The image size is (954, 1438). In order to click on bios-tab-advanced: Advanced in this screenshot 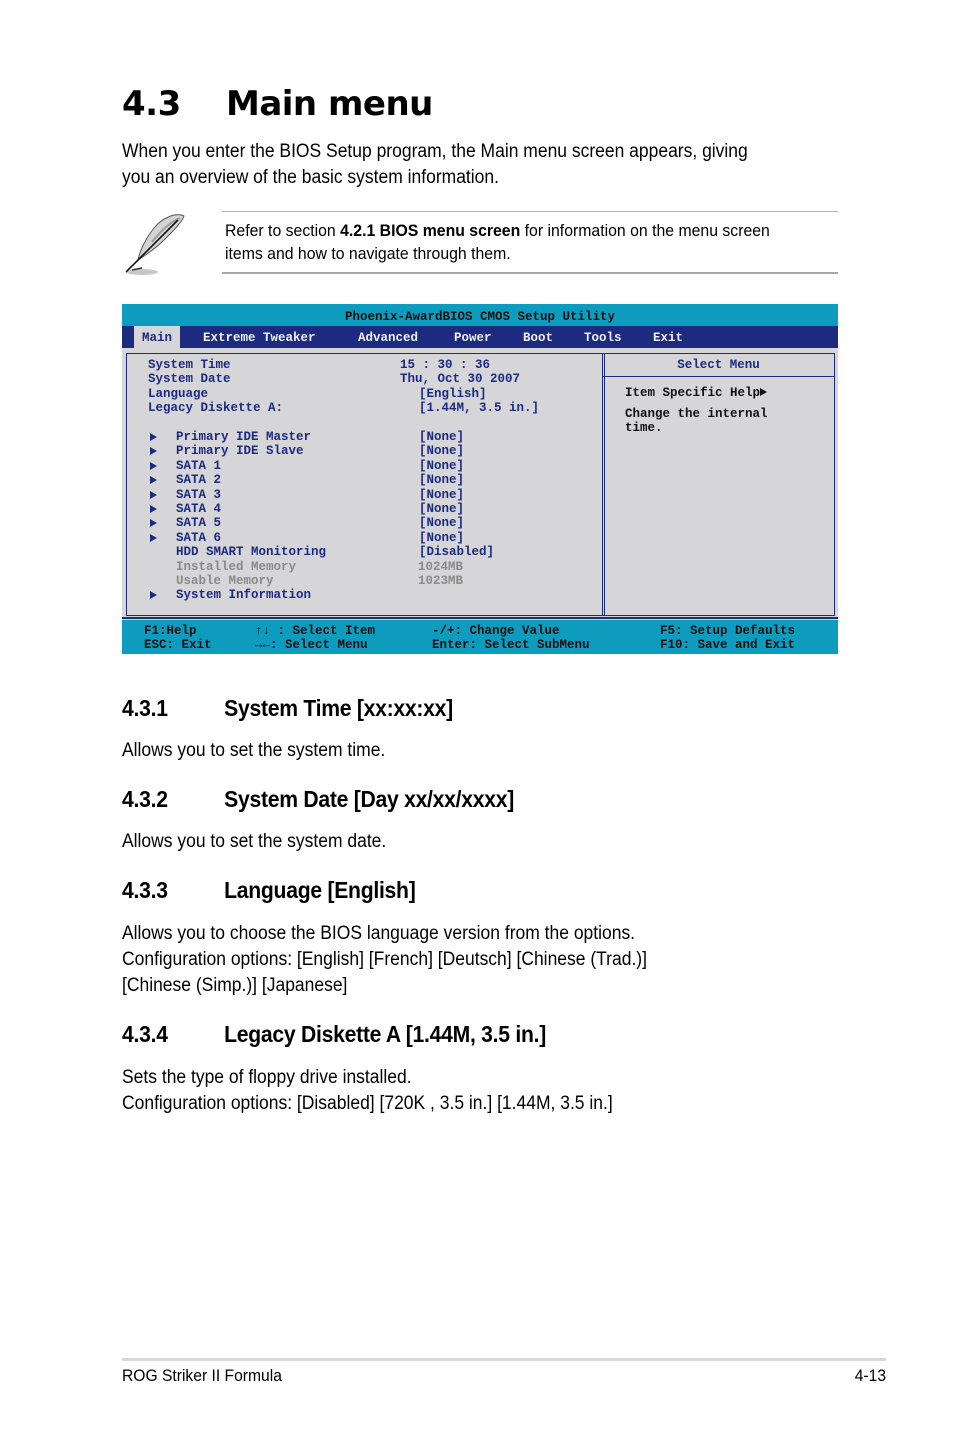, I will do `click(388, 337)`.